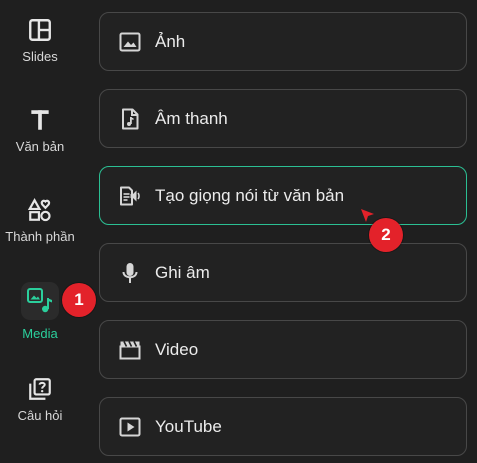 This screenshot has height=463, width=477. What do you see at coordinates (177, 349) in the screenshot?
I see `option-label: Video` at bounding box center [177, 349].